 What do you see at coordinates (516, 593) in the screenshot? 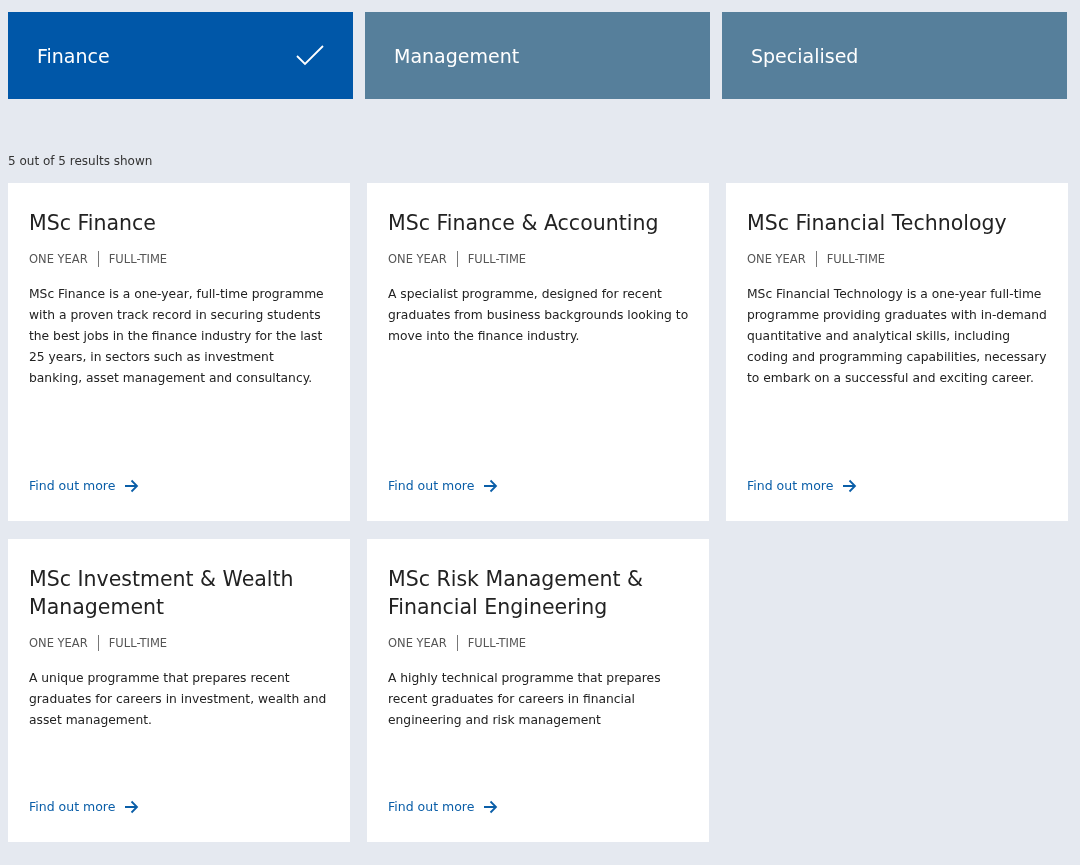
I see `programme-title: MSc Risk Management & Financial Engineering` at bounding box center [516, 593].